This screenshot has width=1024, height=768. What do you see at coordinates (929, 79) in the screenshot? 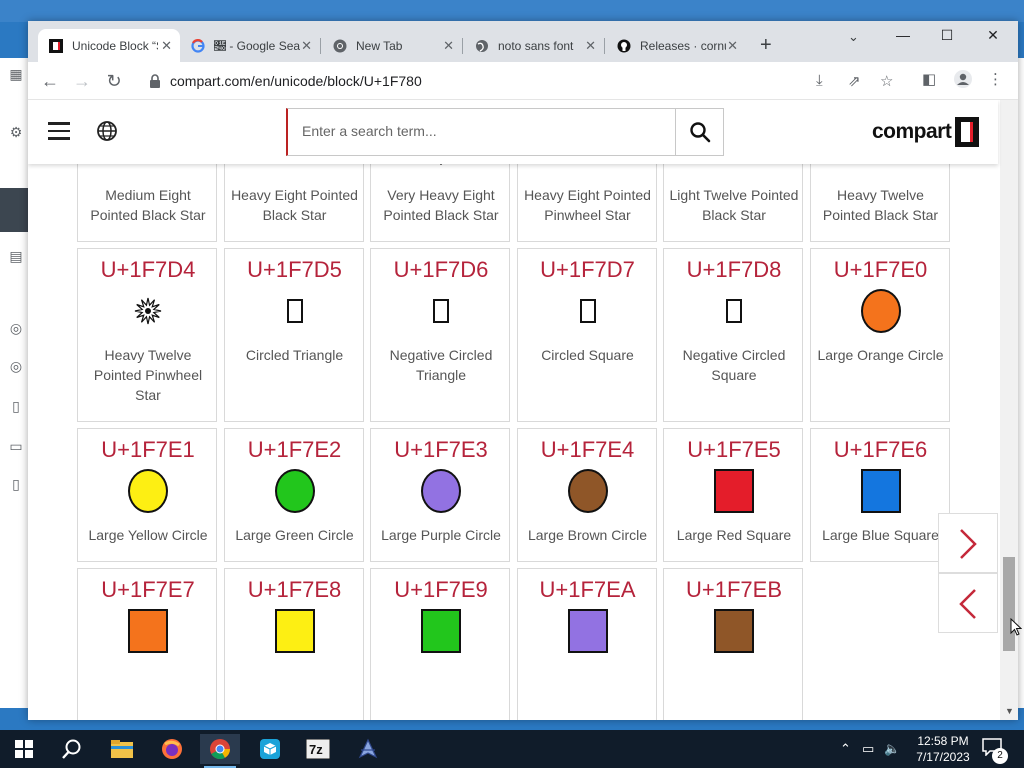
I see `side-panel-icon: ◧` at bounding box center [929, 79].